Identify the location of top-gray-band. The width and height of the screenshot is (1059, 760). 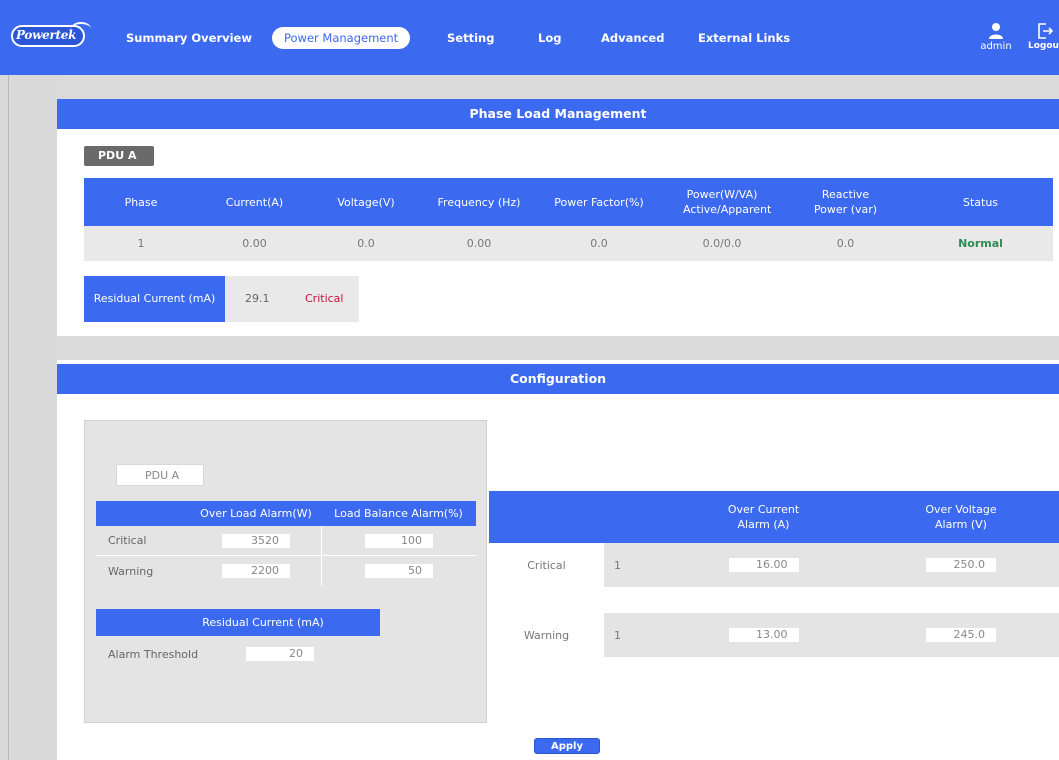
(558, 87).